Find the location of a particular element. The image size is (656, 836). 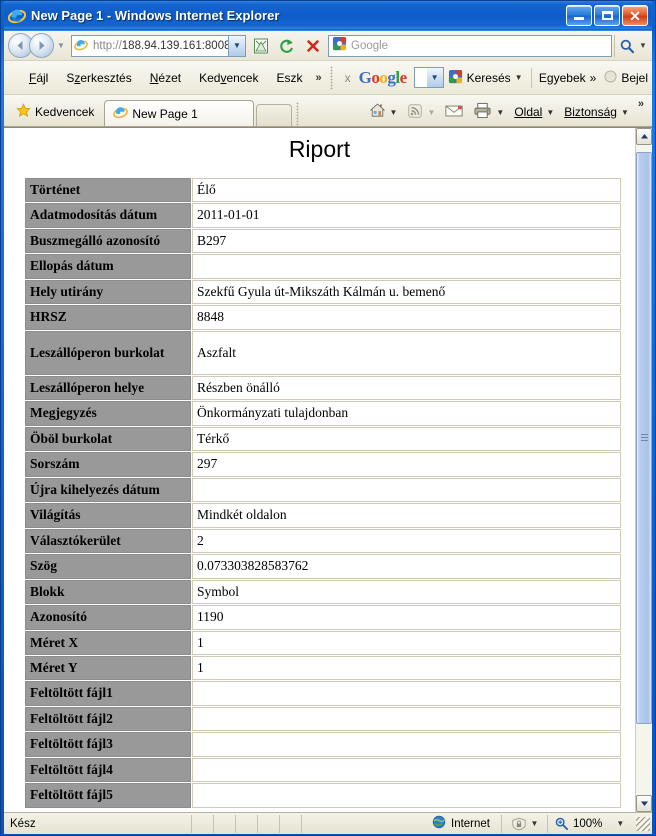

row-value: 0.073303828583762 is located at coordinates (406, 566).